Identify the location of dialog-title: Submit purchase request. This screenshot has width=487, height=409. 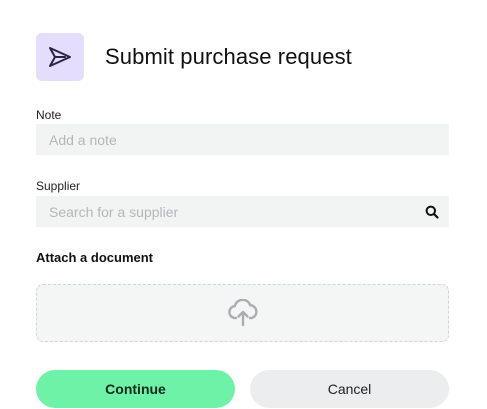
(228, 56).